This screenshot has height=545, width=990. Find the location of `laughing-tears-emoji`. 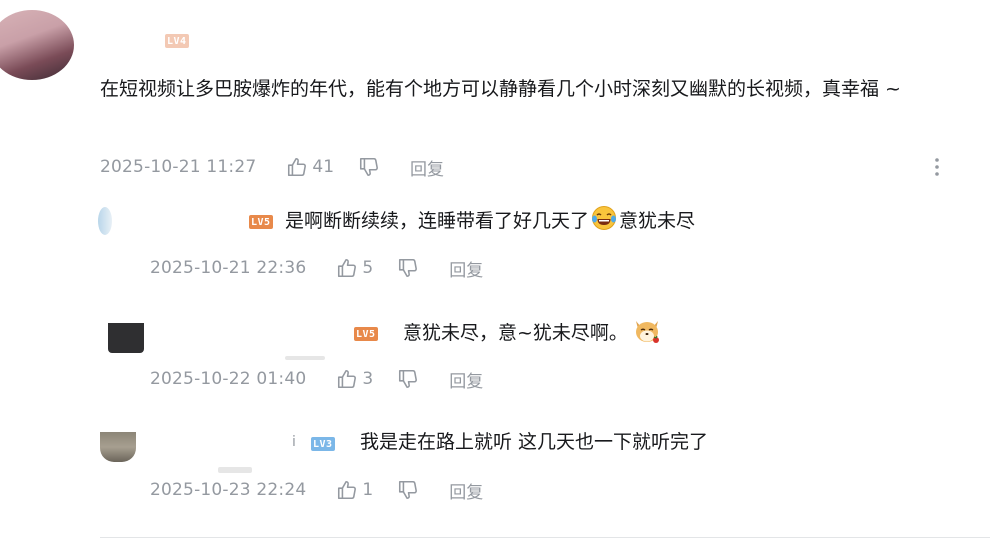

laughing-tears-emoji is located at coordinates (604, 218).